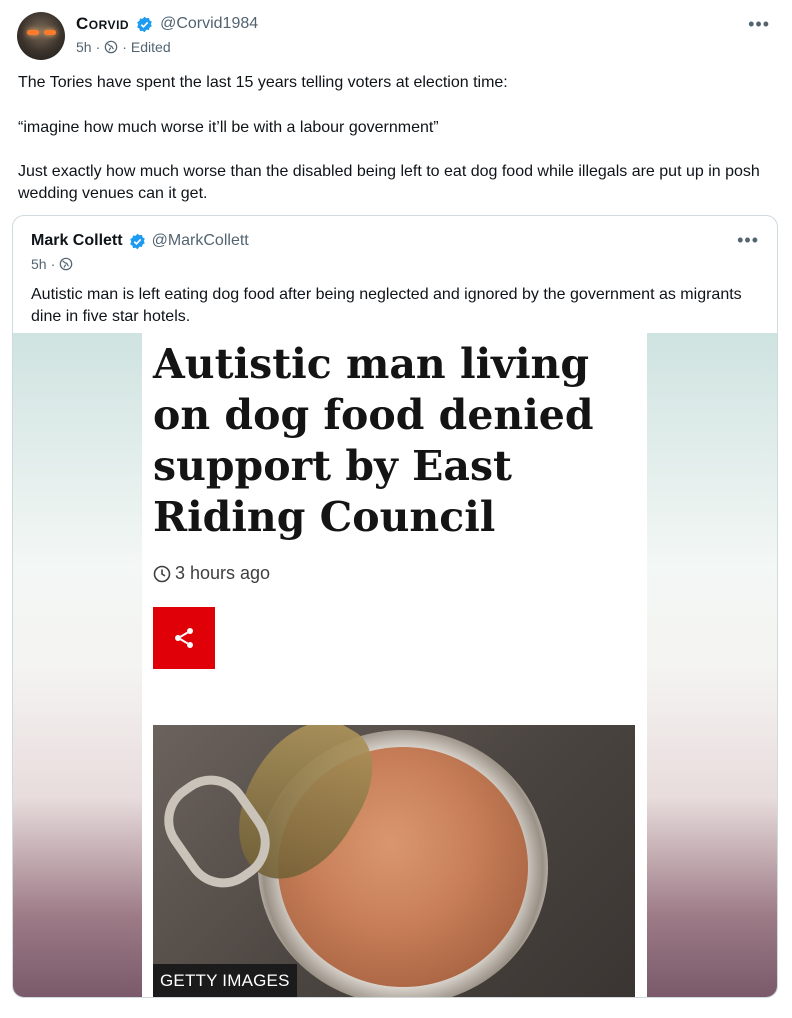 The height and width of the screenshot is (1018, 792). Describe the element at coordinates (223, 573) in the screenshot. I see `article-time-text: 3 hours ago` at that location.